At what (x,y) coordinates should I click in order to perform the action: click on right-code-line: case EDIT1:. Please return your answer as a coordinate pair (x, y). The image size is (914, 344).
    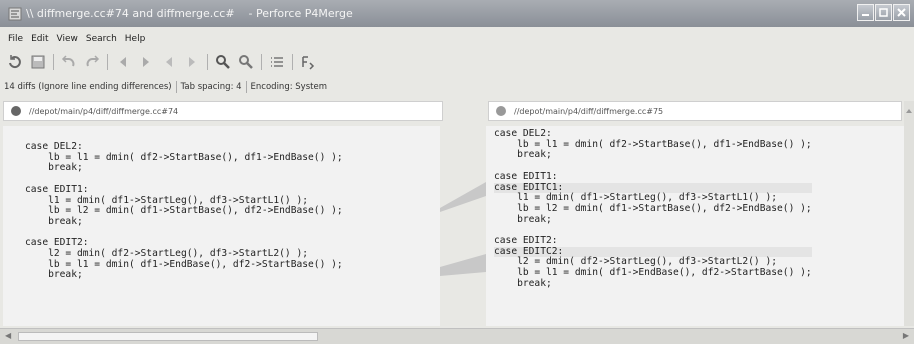
    Looking at the image, I should click on (526, 176).